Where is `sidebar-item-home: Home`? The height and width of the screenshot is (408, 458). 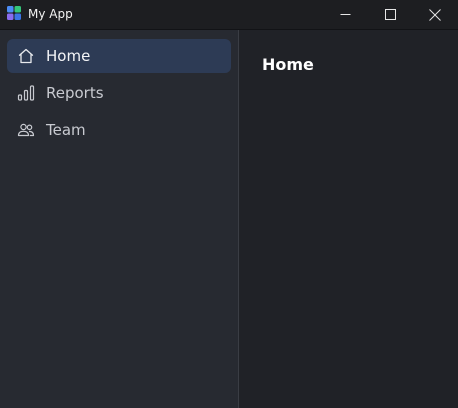
sidebar-item-home: Home is located at coordinates (119, 56).